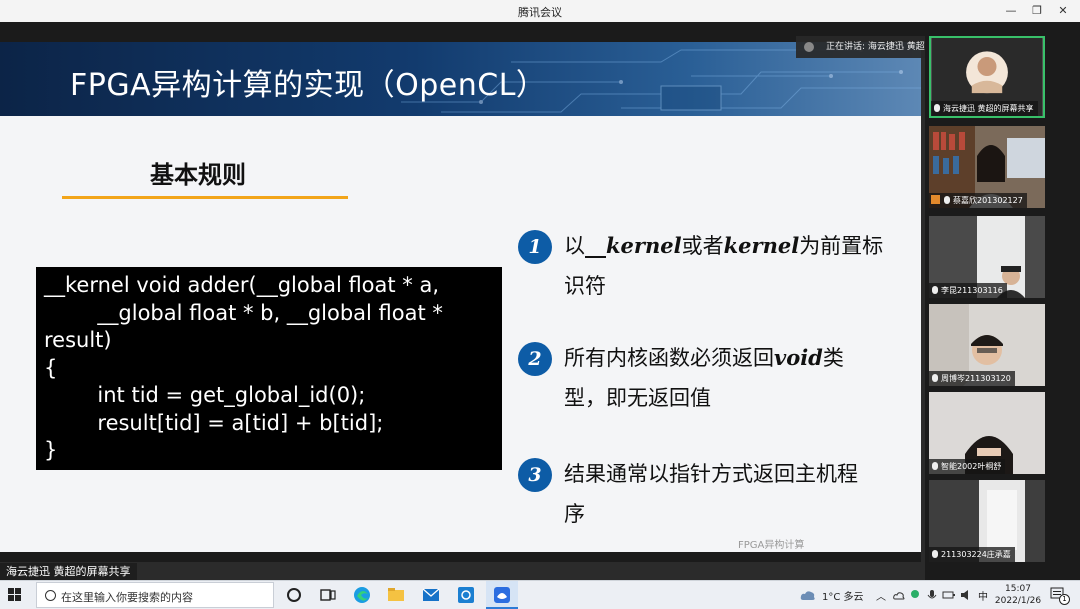 Image resolution: width=1080 pixels, height=609 pixels. What do you see at coordinates (535, 247) in the screenshot?
I see `point-number: 1` at bounding box center [535, 247].